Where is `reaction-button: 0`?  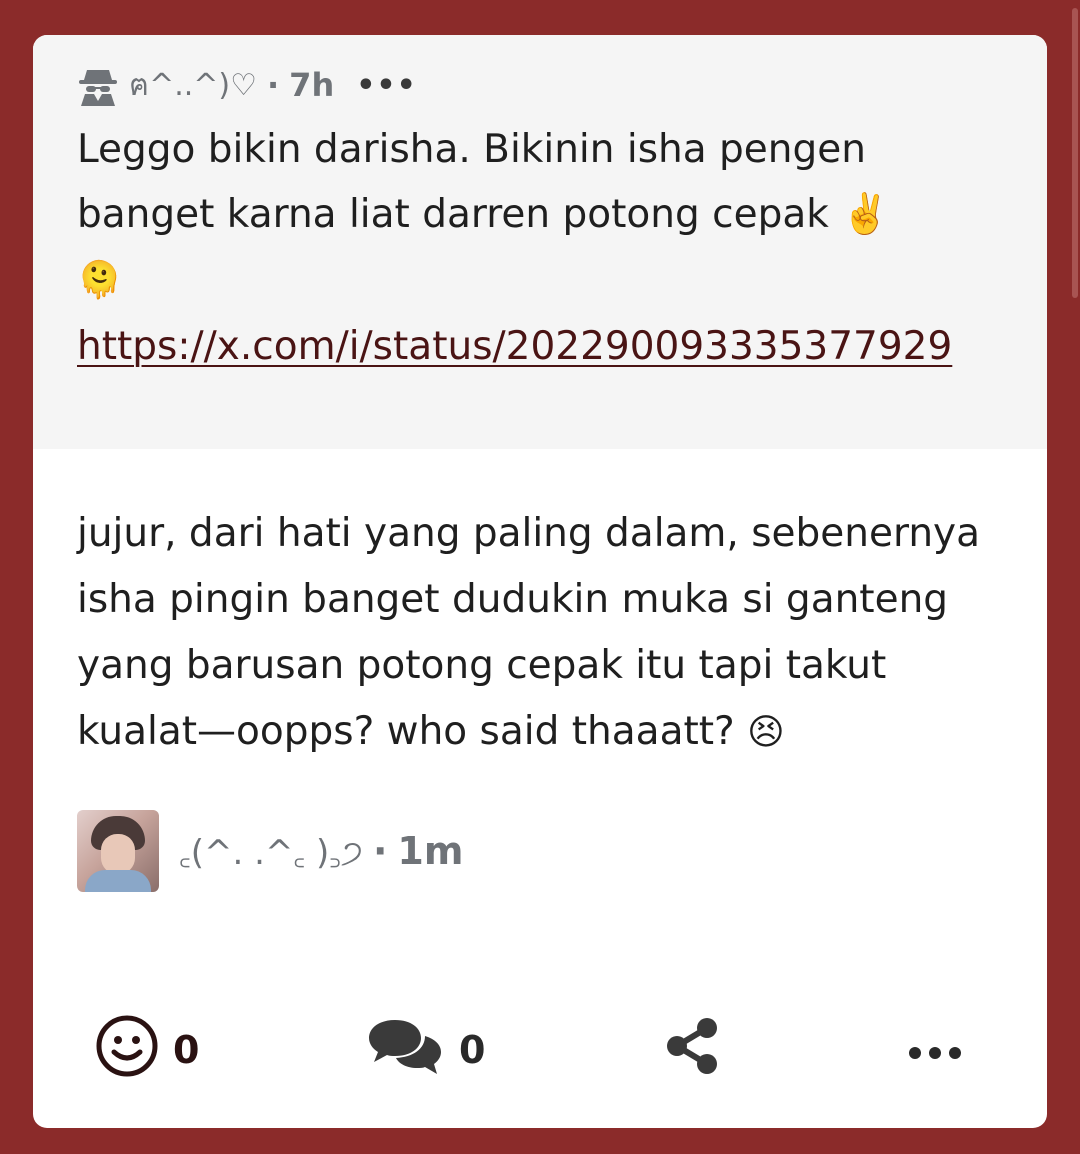 reaction-button: 0 is located at coordinates (147, 1050).